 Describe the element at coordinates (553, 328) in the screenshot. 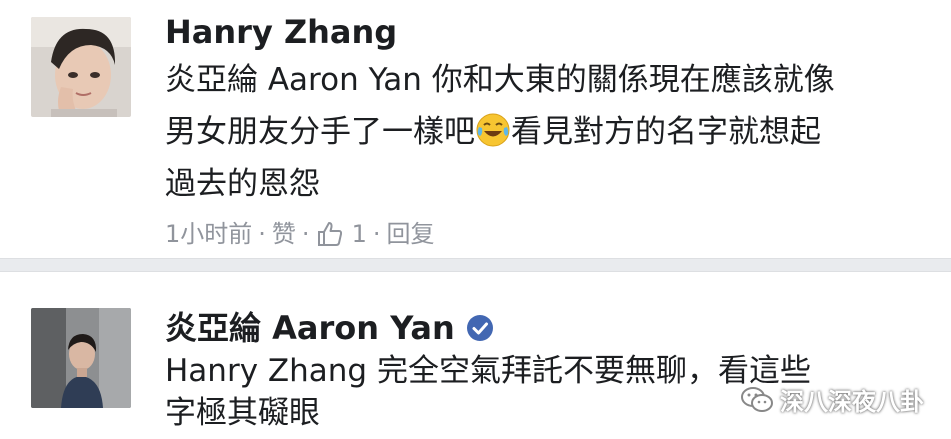

I see `comment-author: 炎亞綸 Aaron Yan` at that location.